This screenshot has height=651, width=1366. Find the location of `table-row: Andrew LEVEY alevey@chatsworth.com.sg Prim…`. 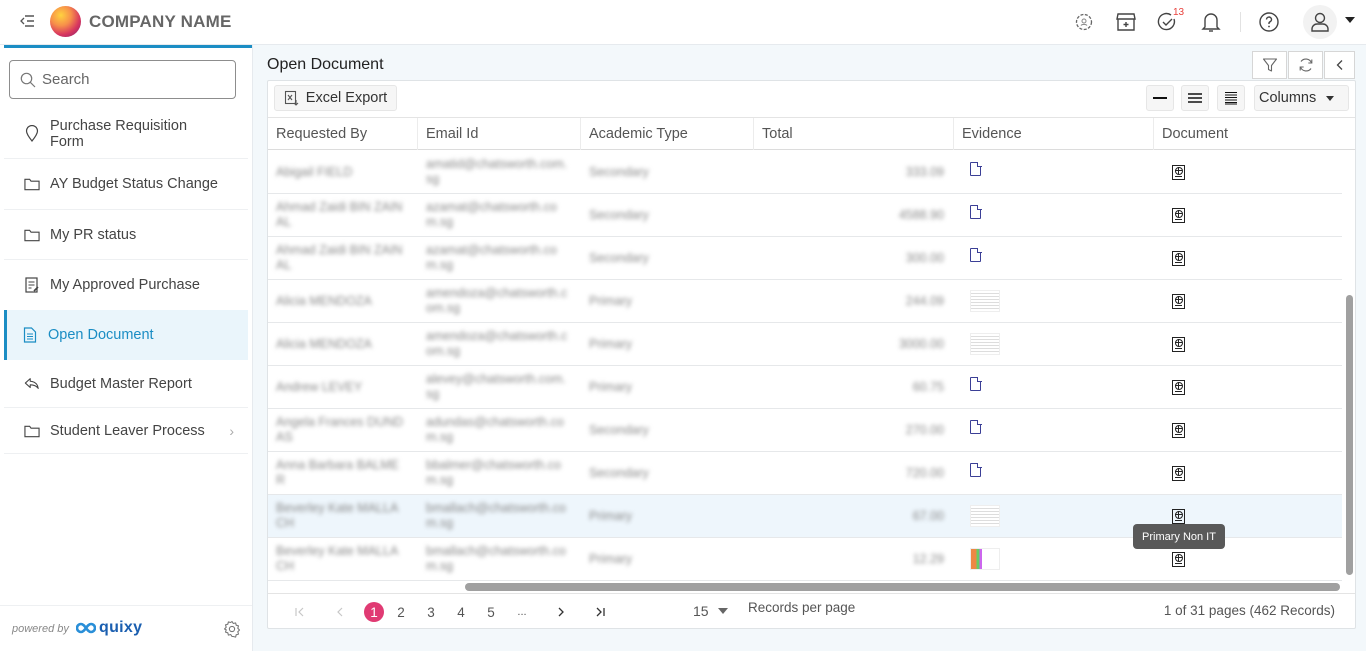

table-row: Andrew LEVEY alevey@chatsworth.com.sg Prim… is located at coordinates (805, 387).